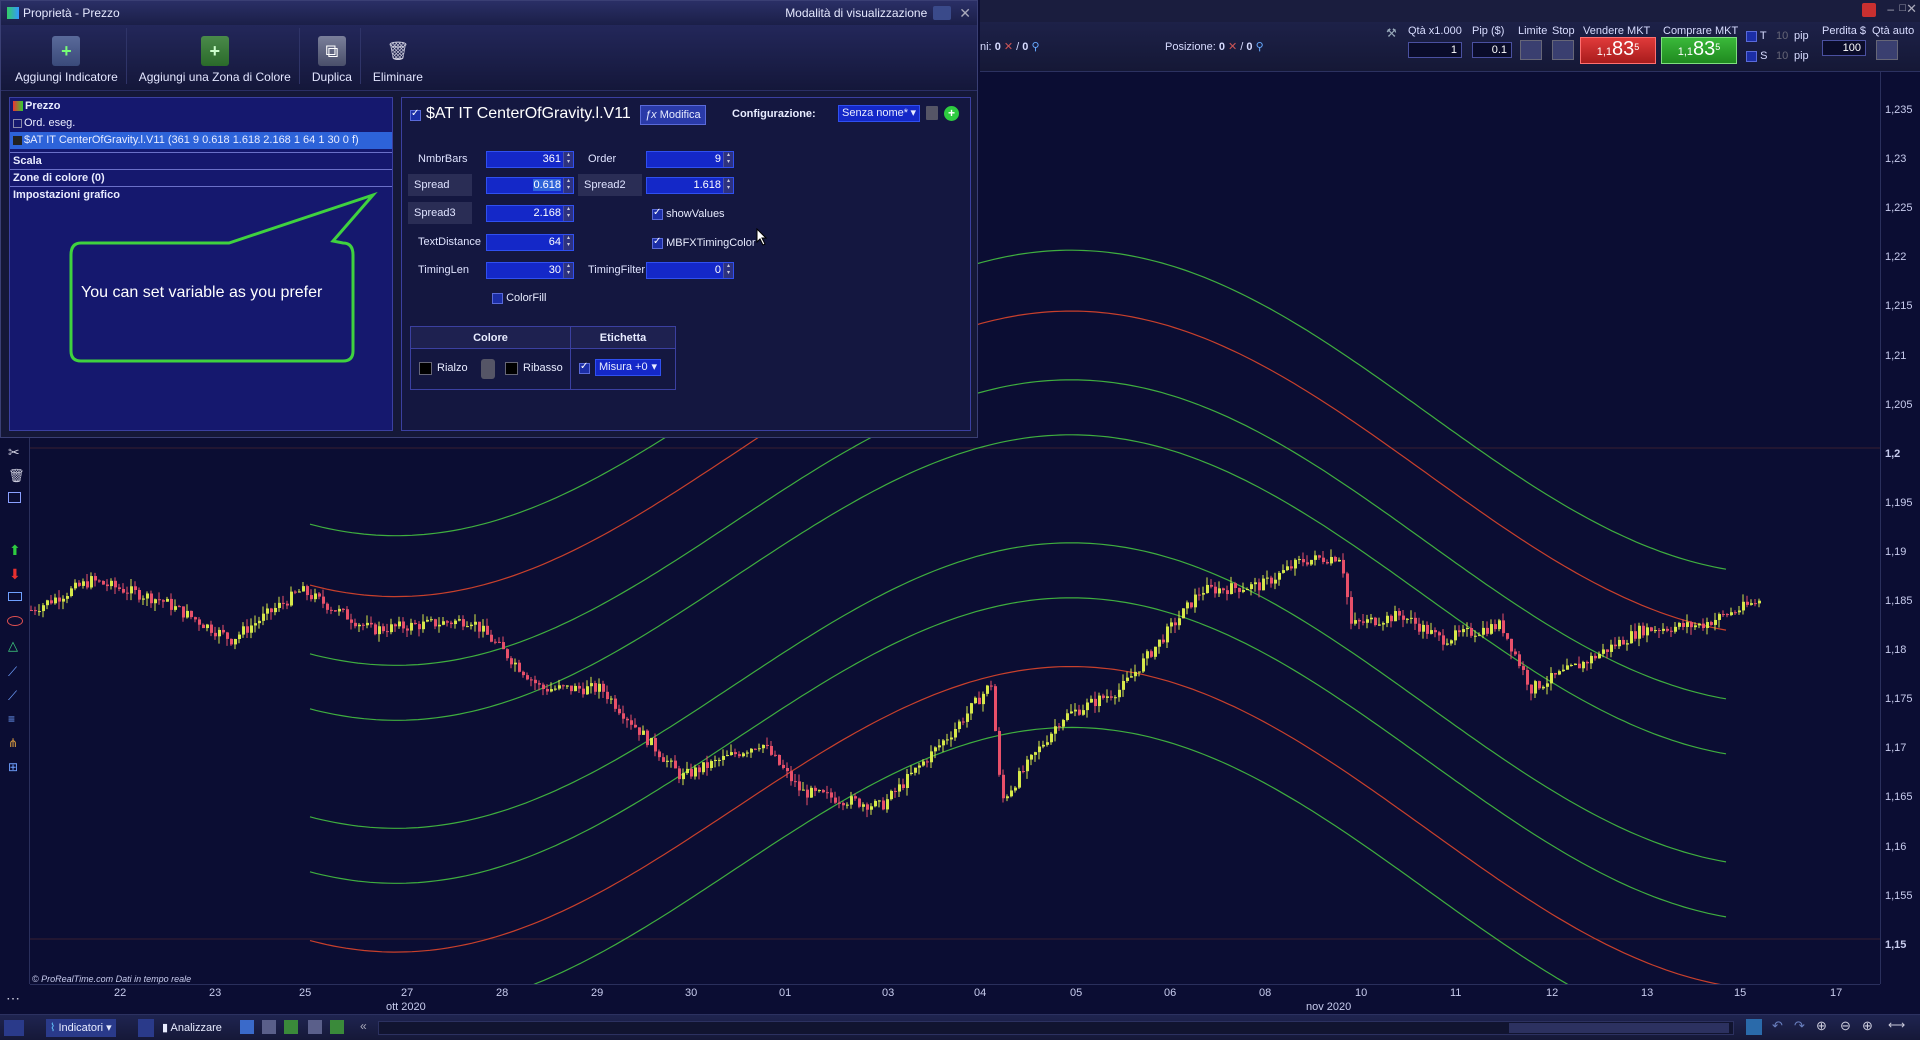  I want to click on spreadsheet-icon, so click(291, 1027).